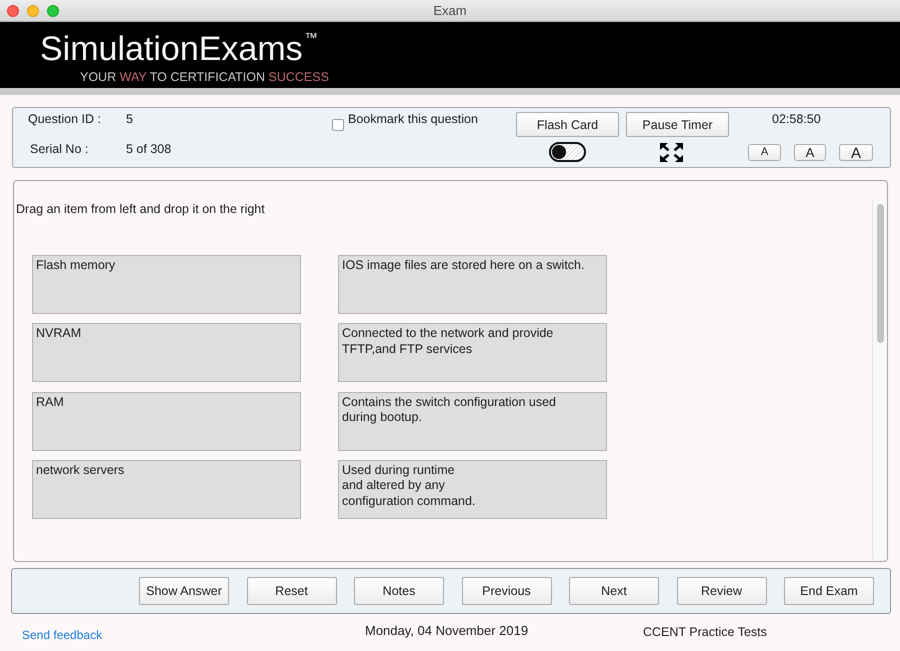 Image resolution: width=900 pixels, height=651 pixels. I want to click on review-button: Review, so click(721, 591).